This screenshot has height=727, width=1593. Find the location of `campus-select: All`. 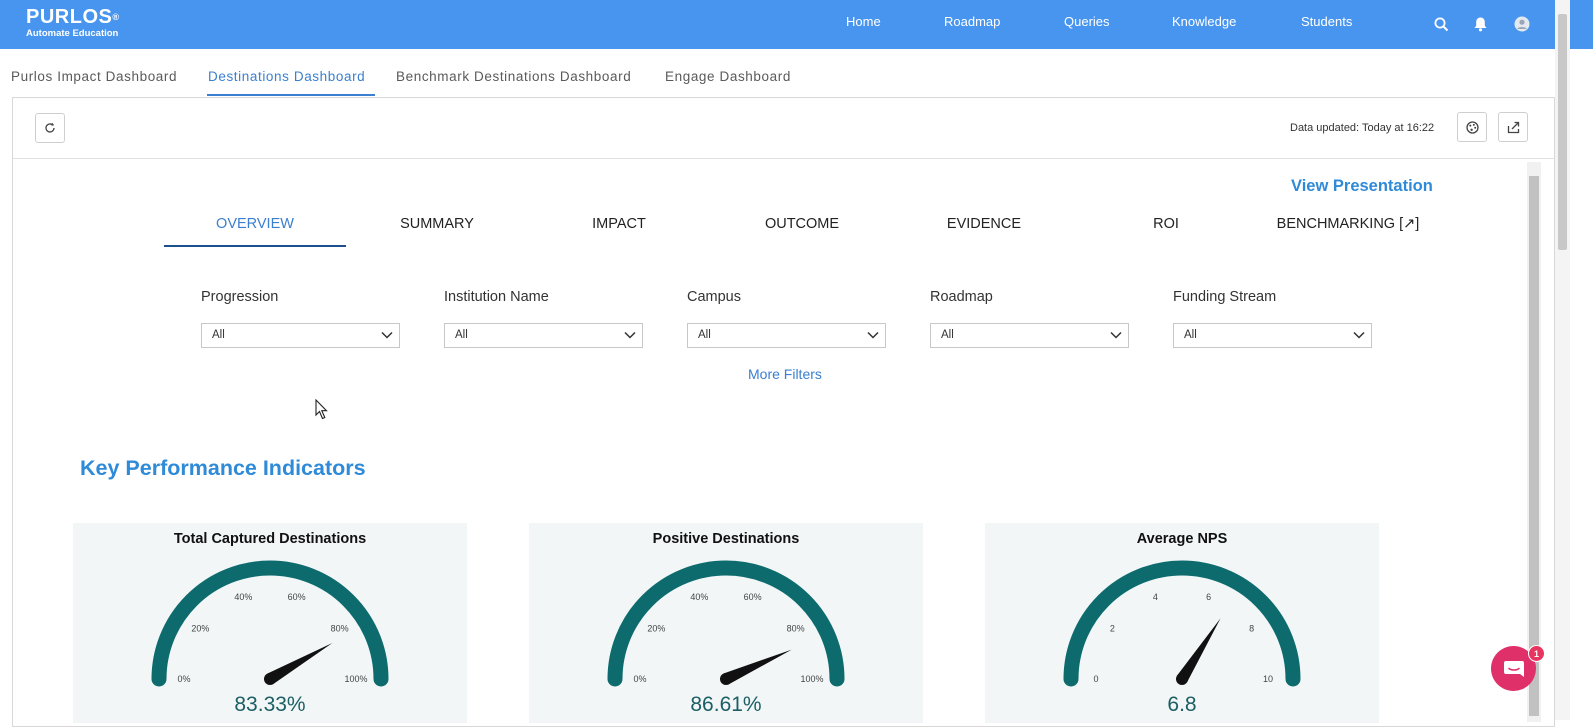

campus-select: All is located at coordinates (786, 335).